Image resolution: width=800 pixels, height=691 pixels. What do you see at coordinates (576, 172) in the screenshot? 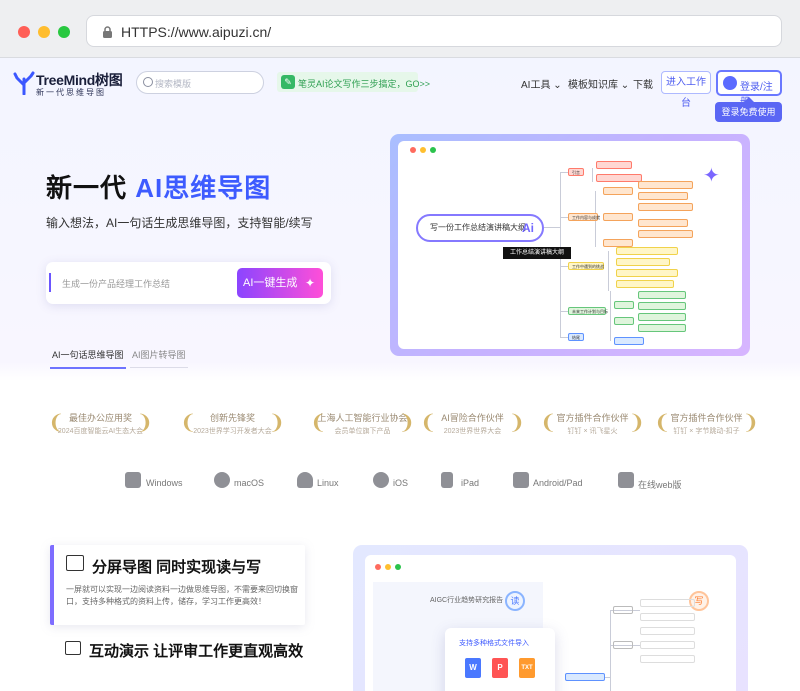
I see `mindmap-node: 引言` at bounding box center [576, 172].